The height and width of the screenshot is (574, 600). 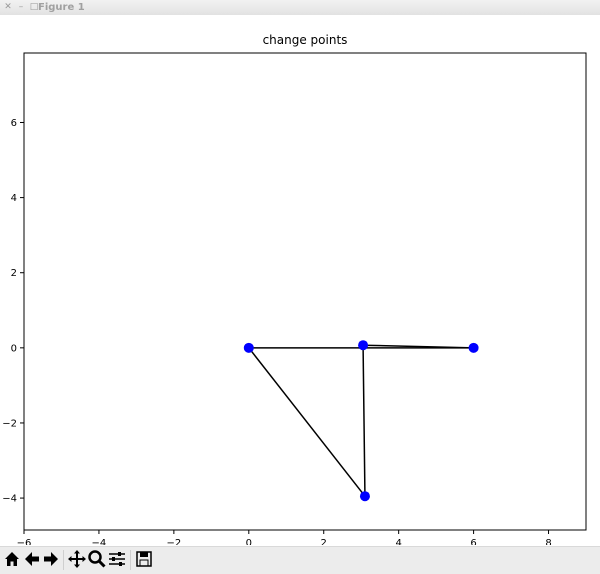 I want to click on x-tick-label: 0, so click(x=249, y=541).